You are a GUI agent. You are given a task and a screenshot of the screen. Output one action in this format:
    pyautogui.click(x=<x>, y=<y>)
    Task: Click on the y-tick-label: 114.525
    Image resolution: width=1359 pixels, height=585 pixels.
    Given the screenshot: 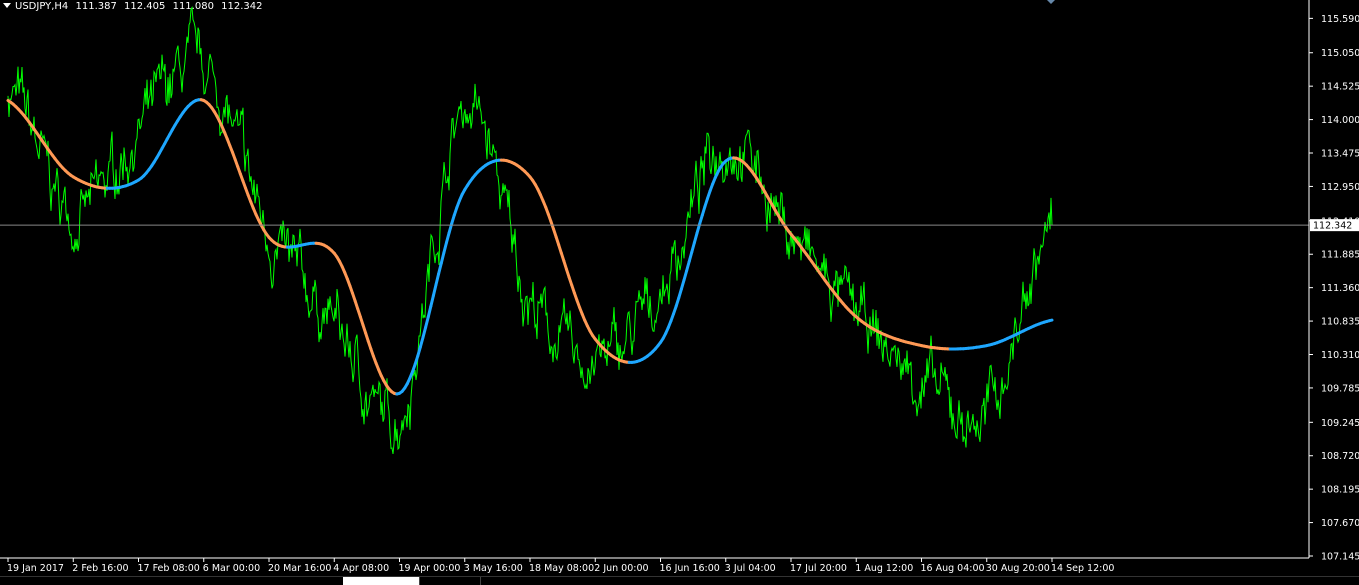 What is the action you would take?
    pyautogui.click(x=1340, y=87)
    